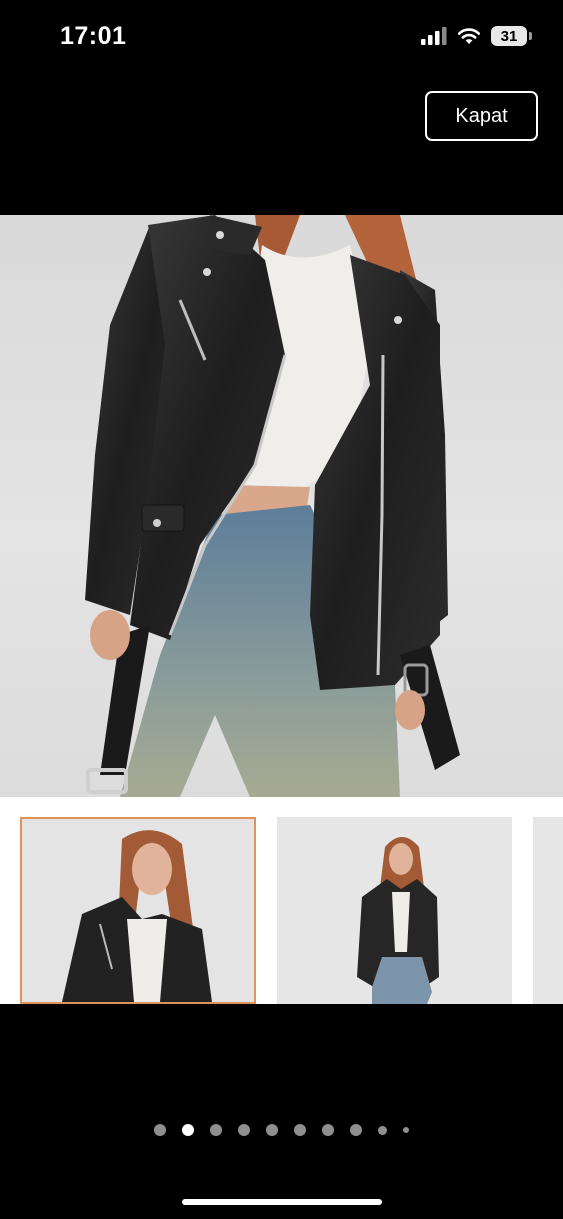 This screenshot has width=563, height=1219. I want to click on wifi-icon, so click(469, 36).